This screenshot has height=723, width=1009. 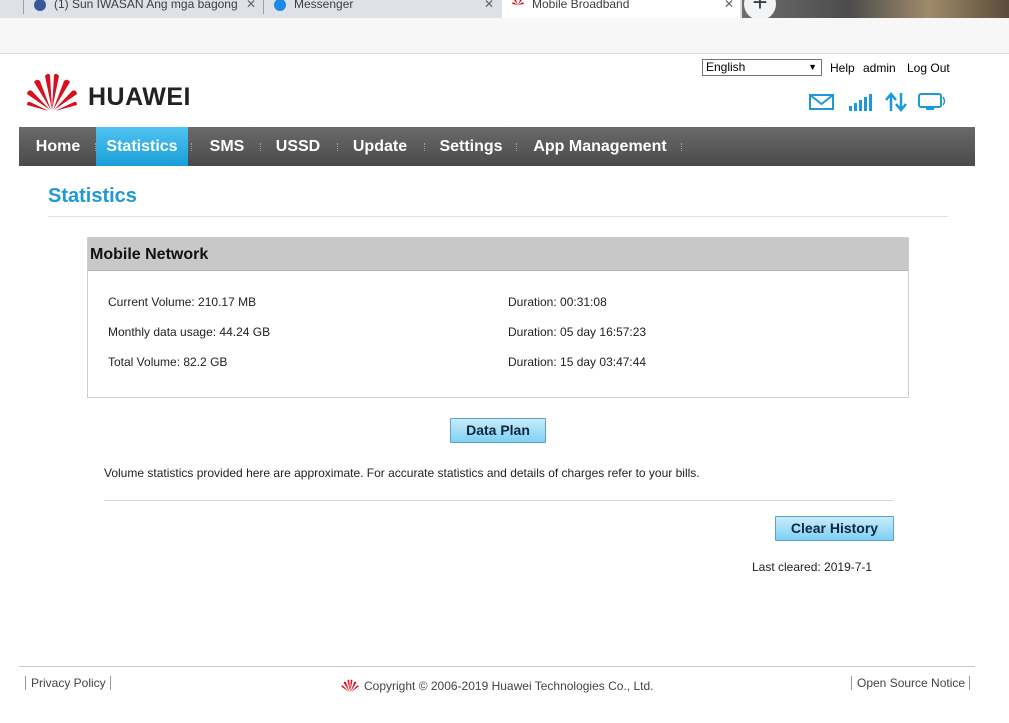 I want to click on huawei-logo-small-icon, so click(x=350, y=685).